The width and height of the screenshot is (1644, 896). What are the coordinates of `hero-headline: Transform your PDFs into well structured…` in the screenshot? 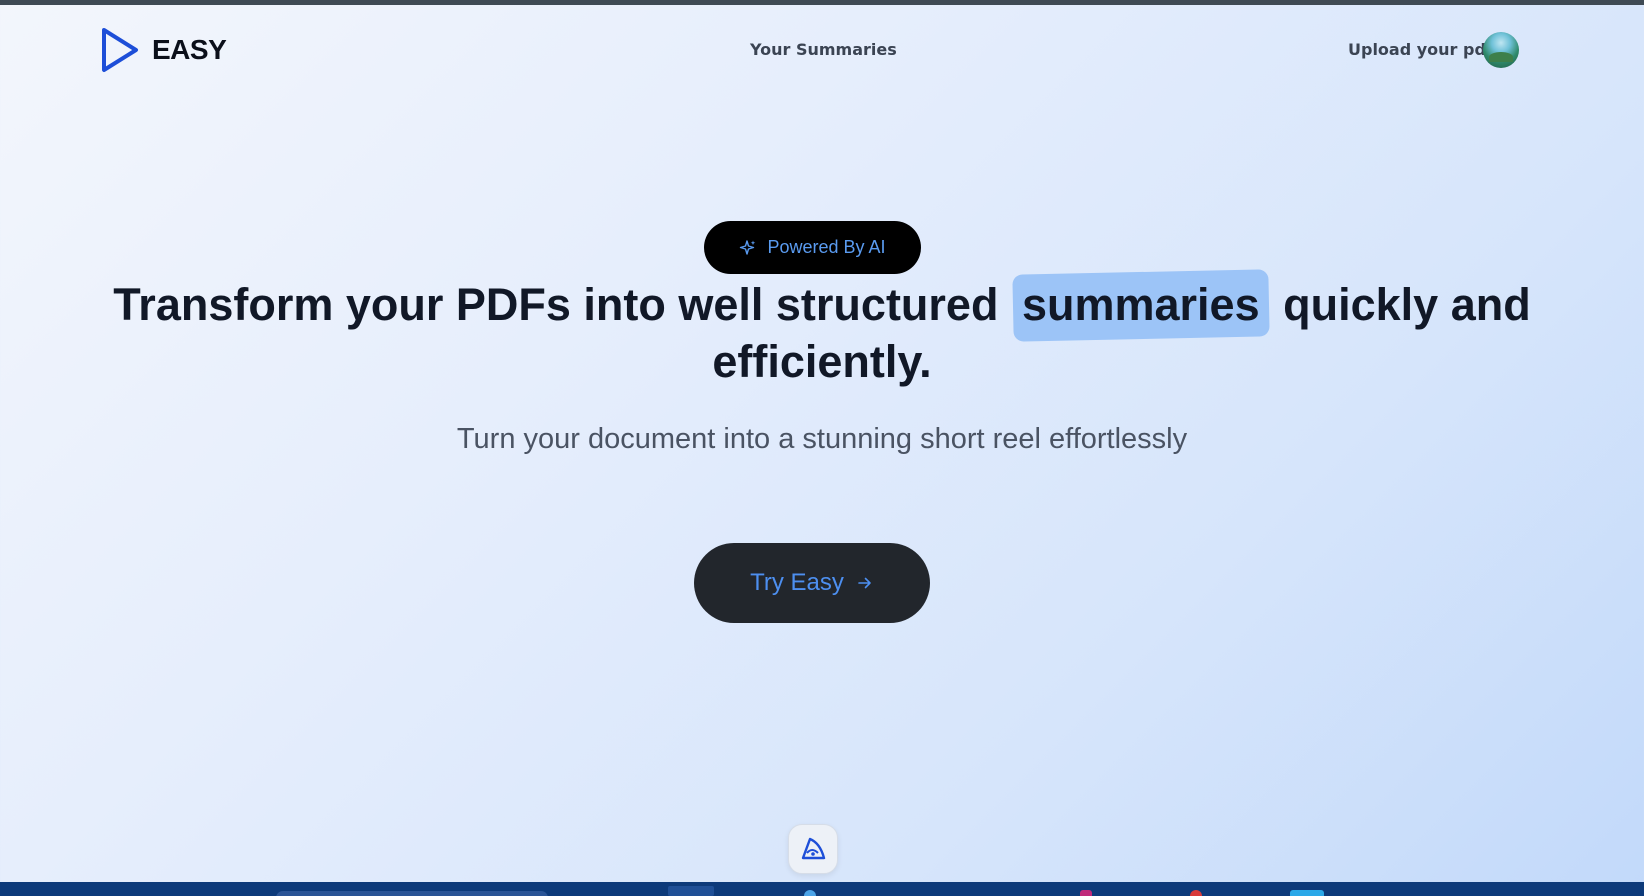 It's located at (822, 333).